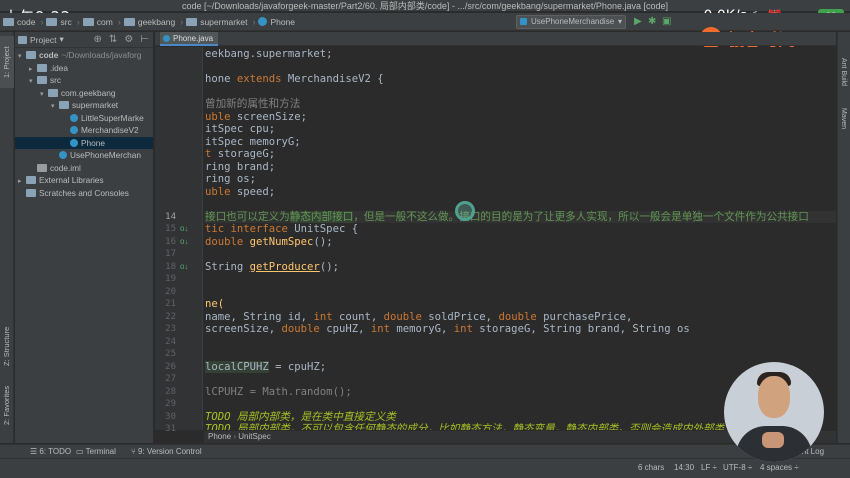 Image resolution: width=850 pixels, height=478 pixels. Describe the element at coordinates (843, 119) in the screenshot. I see `maven-tool-tab: Maven` at that location.